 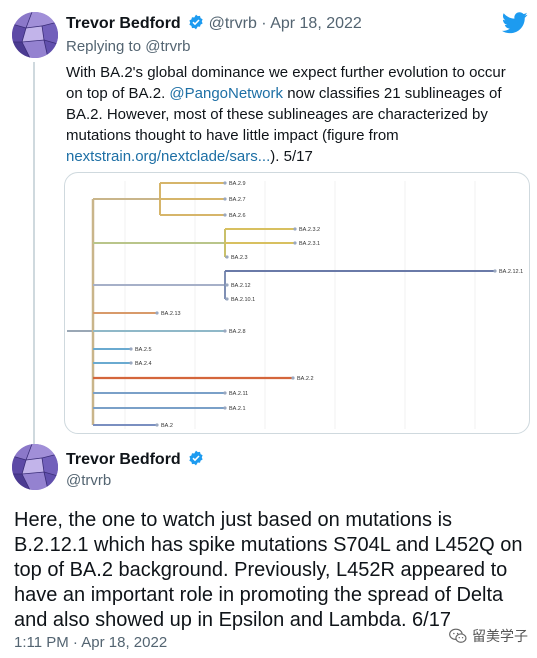 What do you see at coordinates (226, 93) in the screenshot?
I see `mention-link: @PangoNetwork` at bounding box center [226, 93].